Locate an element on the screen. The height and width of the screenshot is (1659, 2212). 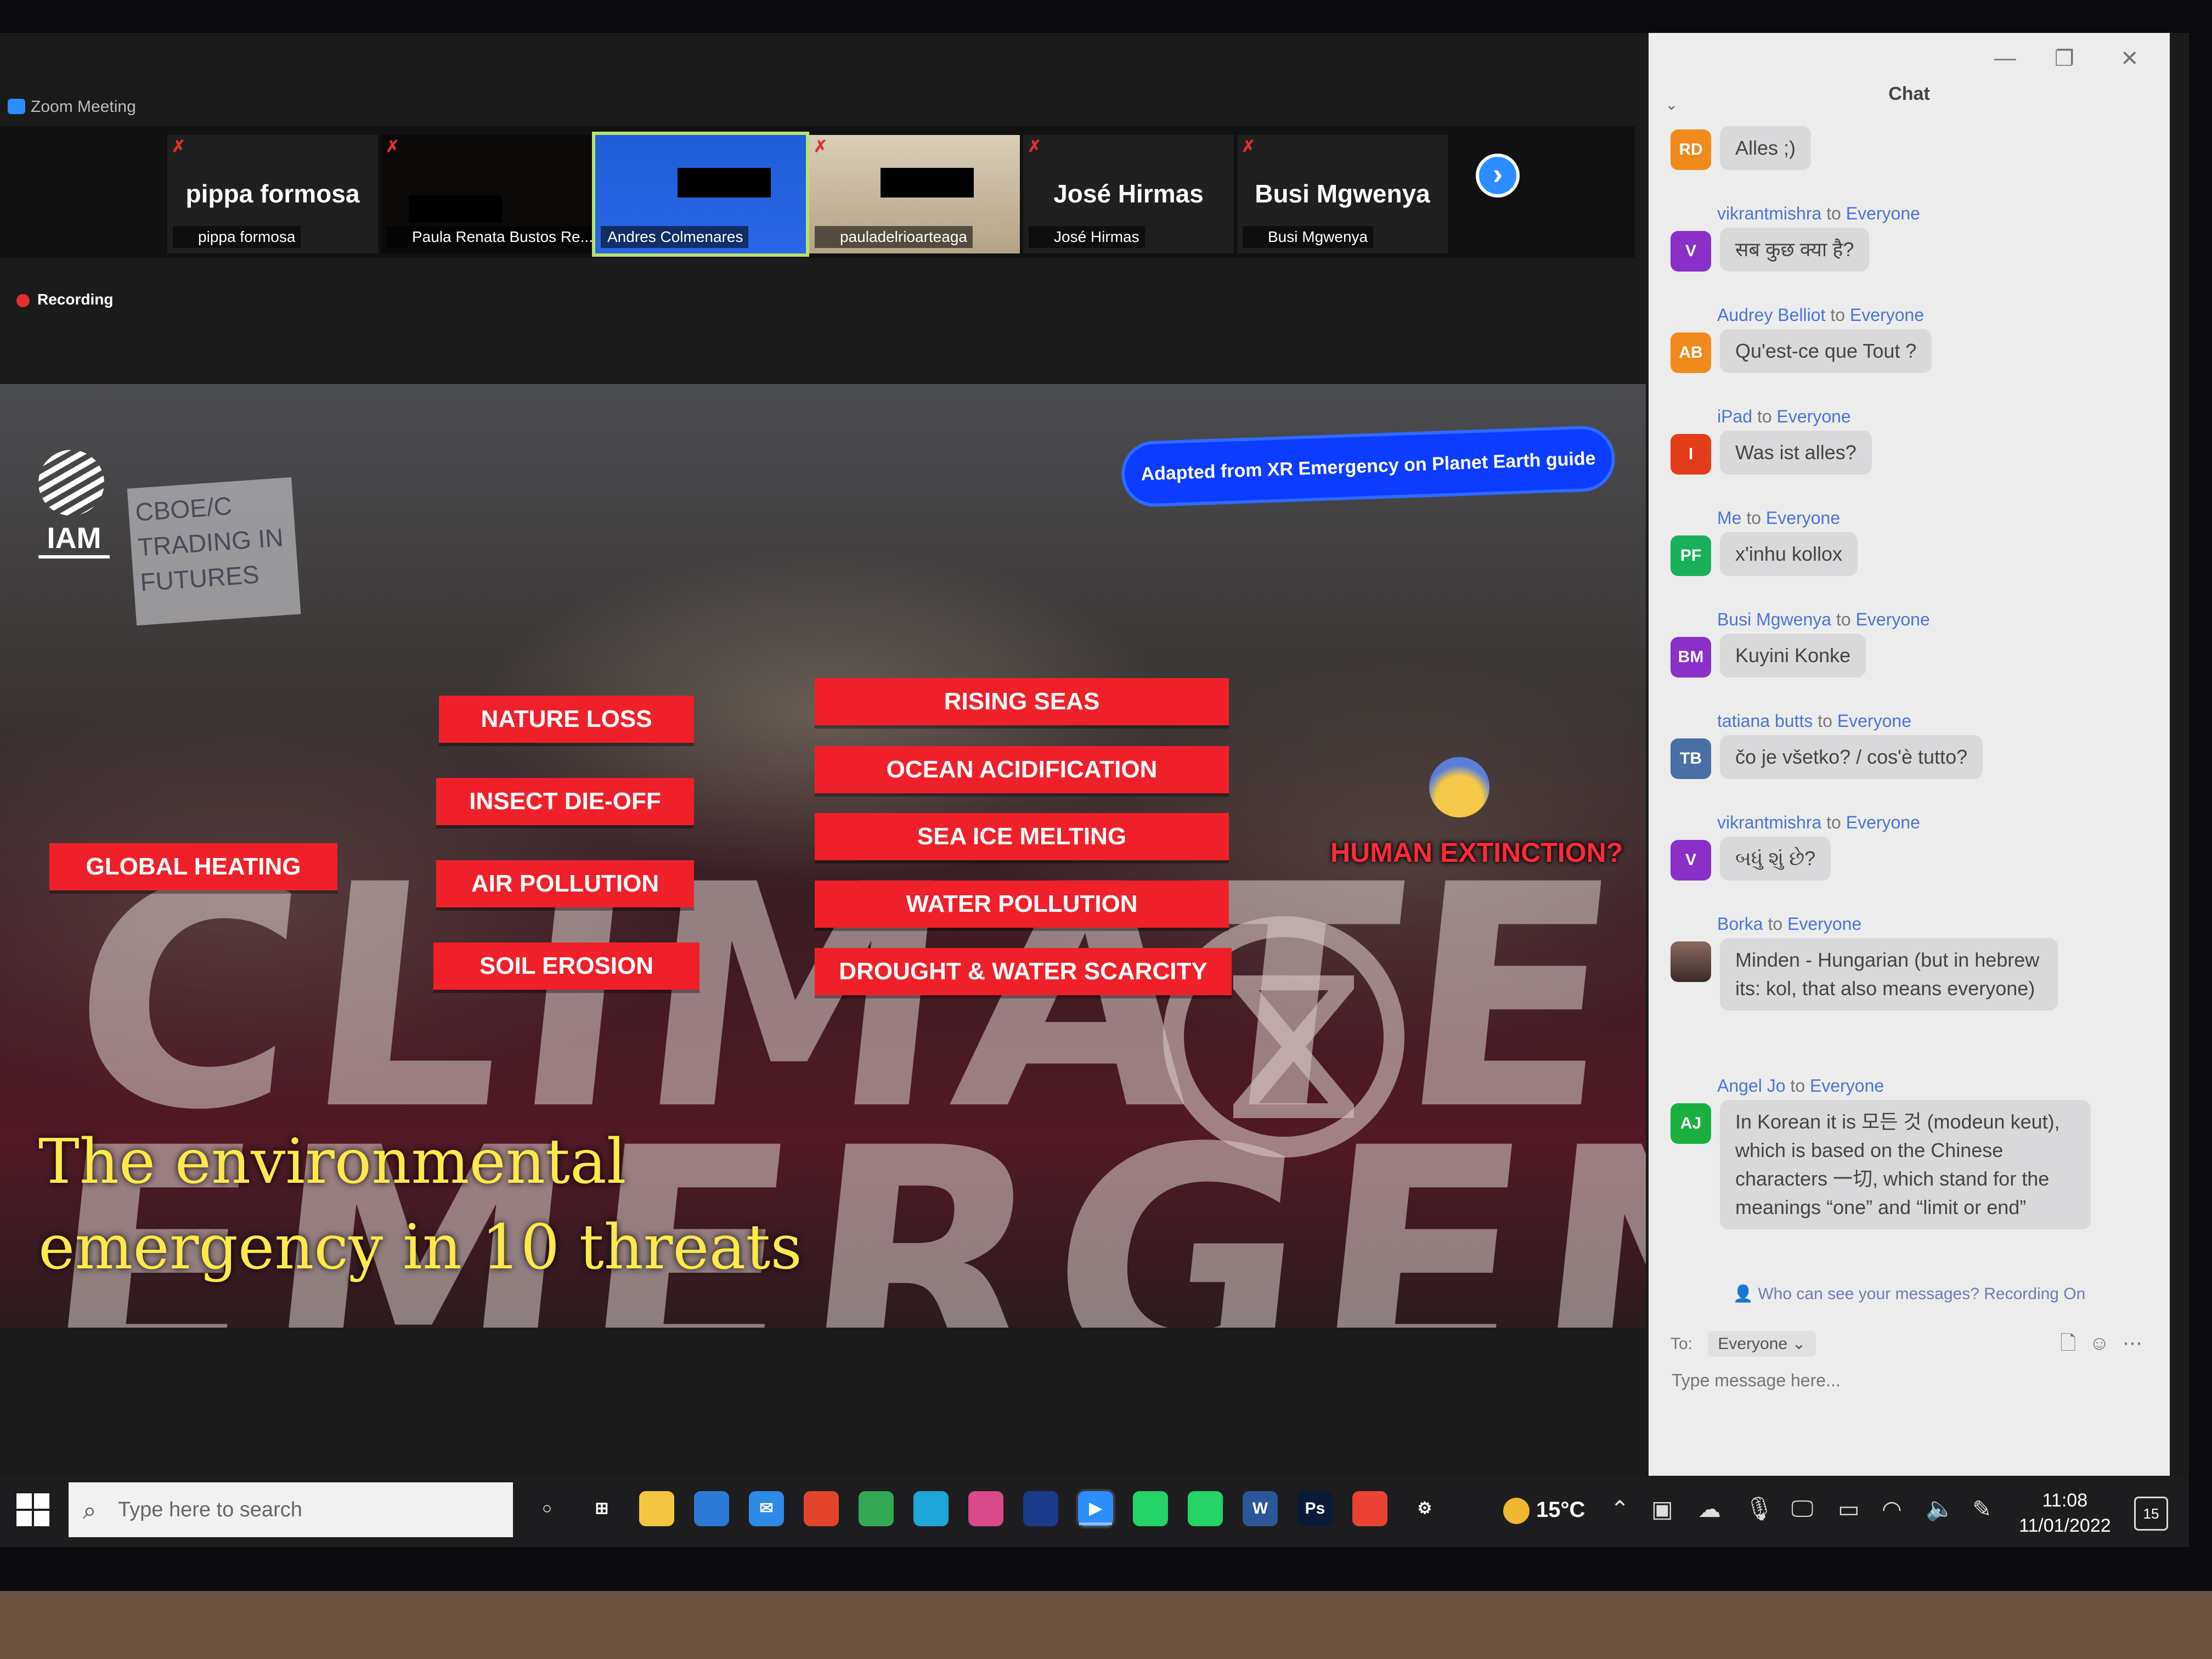
zoom-icon: ▶ is located at coordinates (1095, 1508).